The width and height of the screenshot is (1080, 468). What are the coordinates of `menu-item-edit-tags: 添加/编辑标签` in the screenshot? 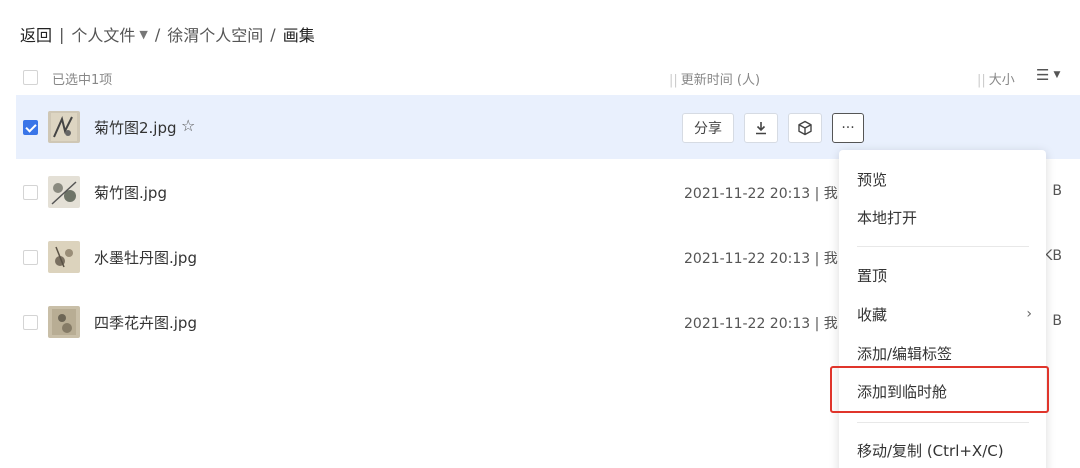 It's located at (944, 353).